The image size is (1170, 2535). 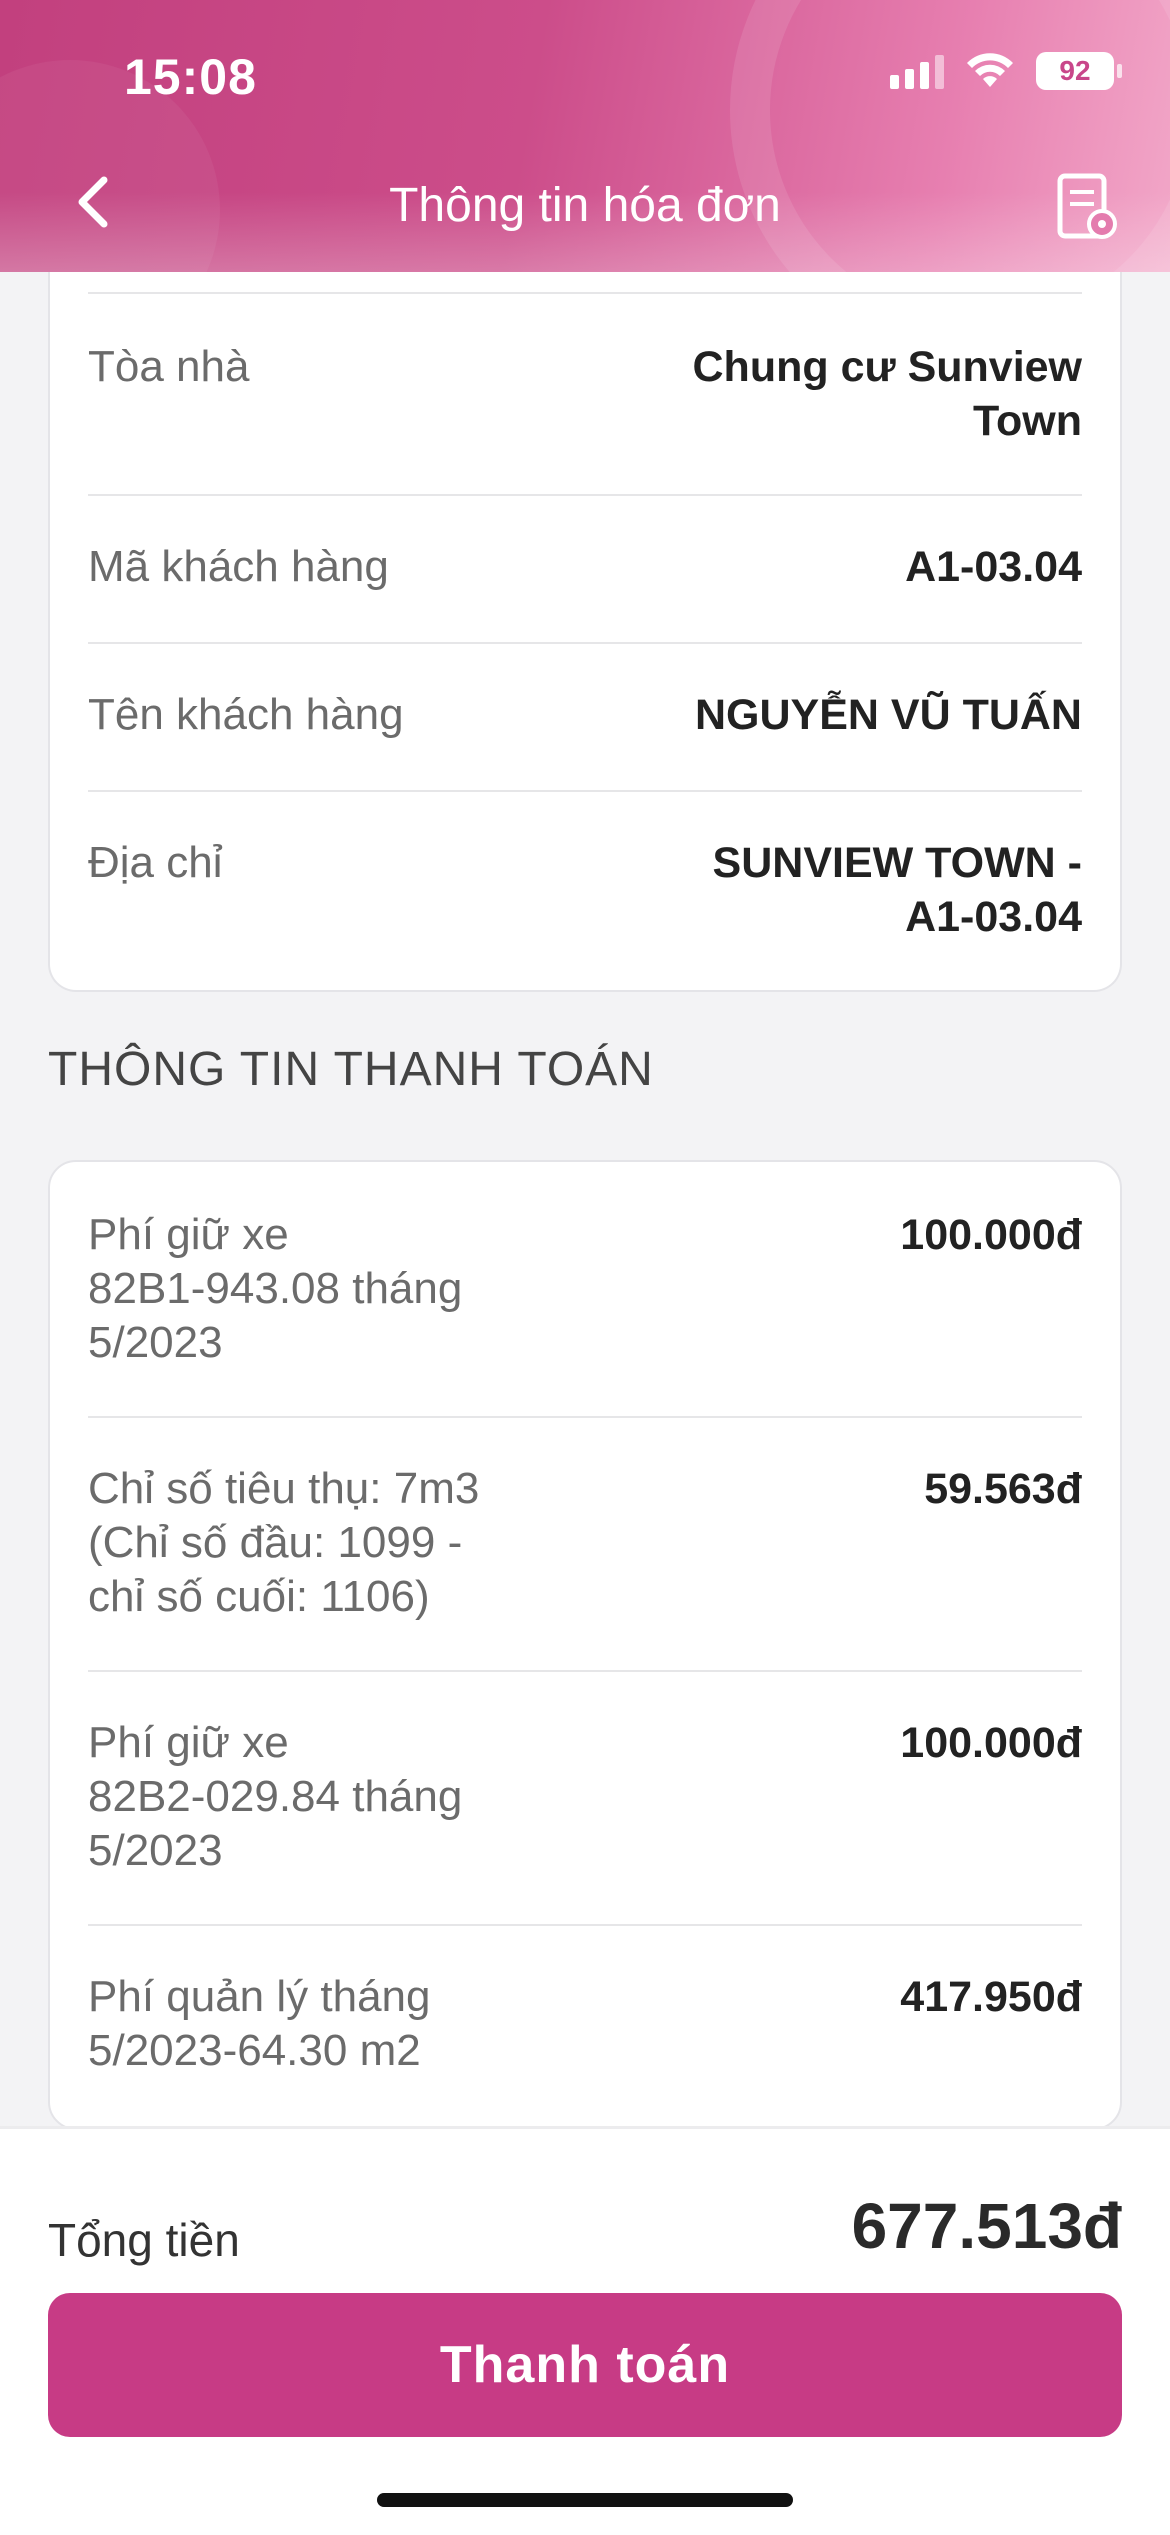 I want to click on info-value: Chung cư Sunview Town, so click(x=888, y=394).